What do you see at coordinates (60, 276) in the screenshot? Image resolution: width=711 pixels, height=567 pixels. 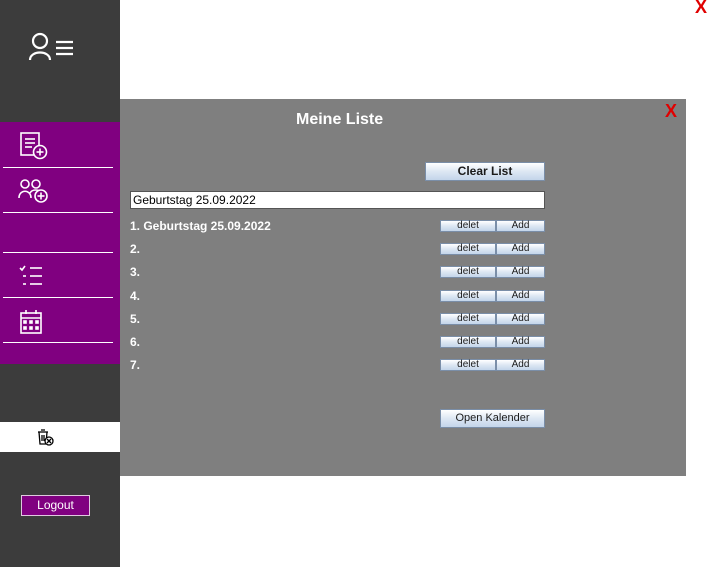 I see `menu-item-checklist` at bounding box center [60, 276].